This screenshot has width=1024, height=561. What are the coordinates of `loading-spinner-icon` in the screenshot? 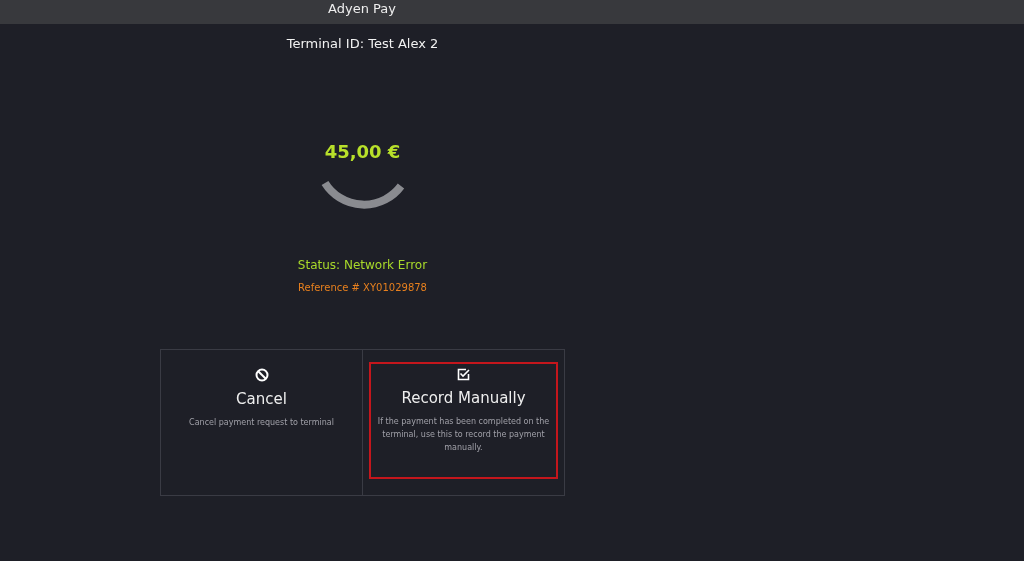 It's located at (362, 194).